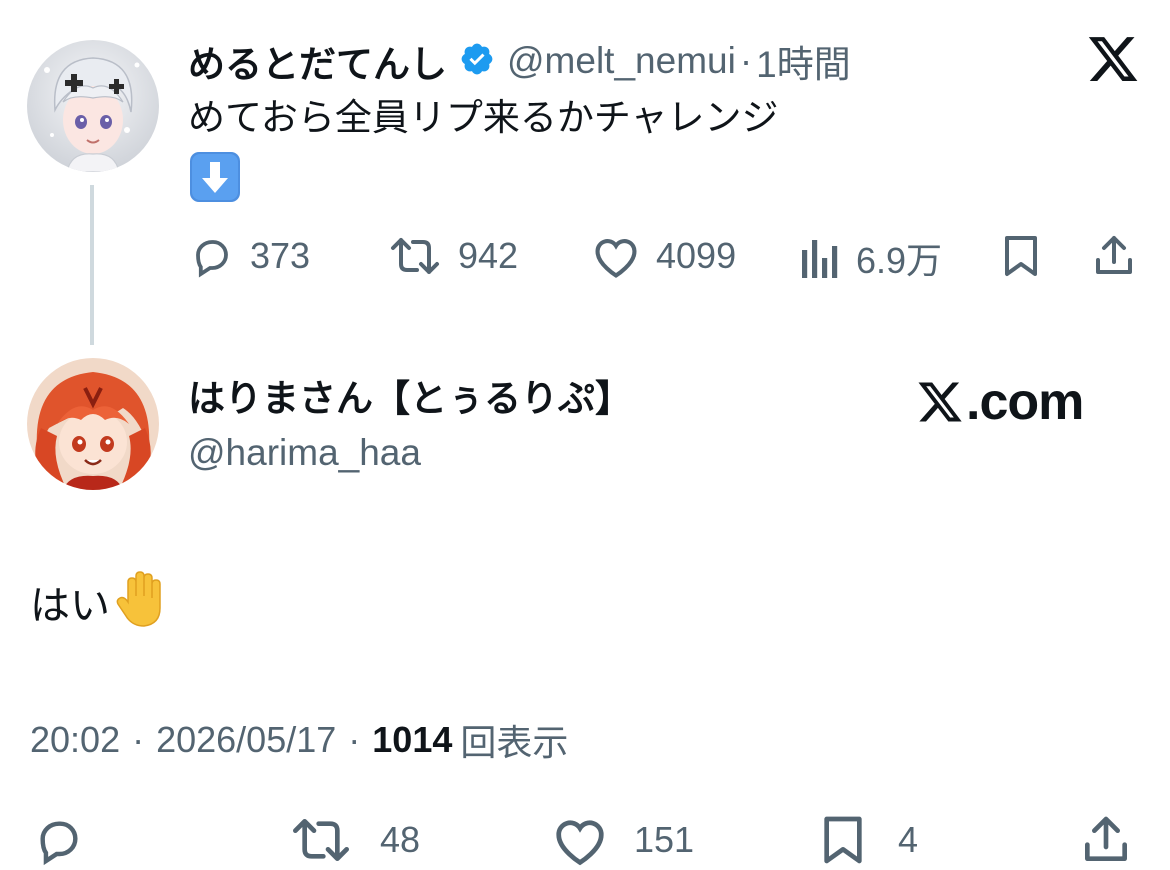  I want to click on parent-share-action, so click(1114, 256).